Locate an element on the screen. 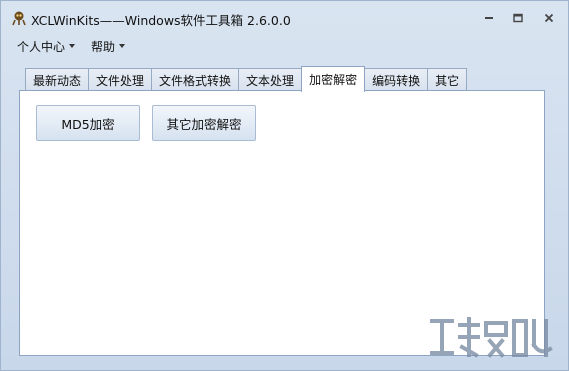 Image resolution: width=569 pixels, height=371 pixels. maximize-button is located at coordinates (518, 18).